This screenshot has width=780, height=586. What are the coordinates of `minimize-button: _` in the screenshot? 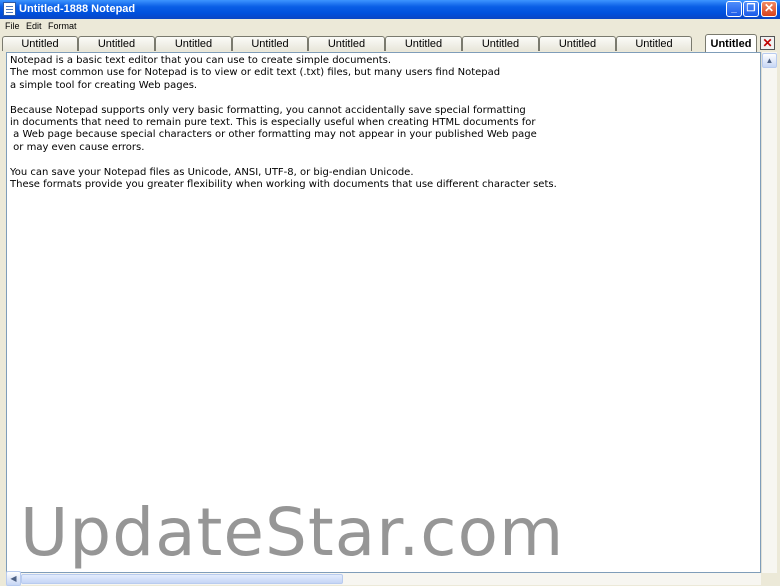 It's located at (734, 9).